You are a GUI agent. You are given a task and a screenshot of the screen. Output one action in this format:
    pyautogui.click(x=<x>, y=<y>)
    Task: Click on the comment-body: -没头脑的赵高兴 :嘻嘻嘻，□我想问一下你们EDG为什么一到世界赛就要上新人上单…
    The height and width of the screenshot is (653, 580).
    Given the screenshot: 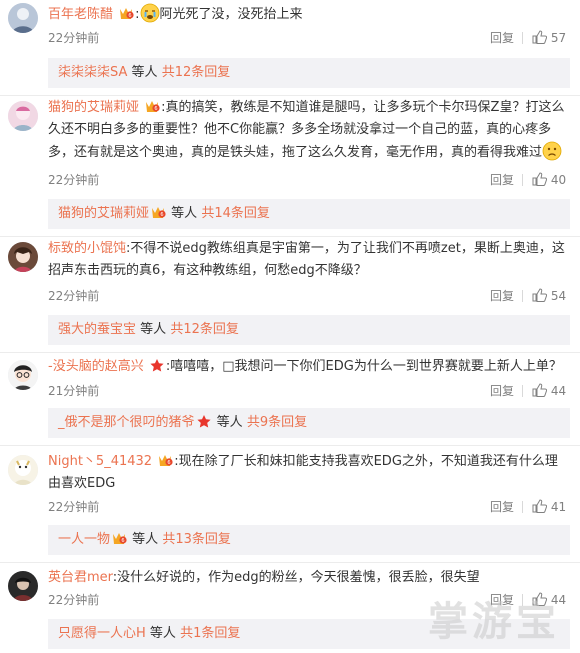 What is the action you would take?
    pyautogui.click(x=305, y=366)
    